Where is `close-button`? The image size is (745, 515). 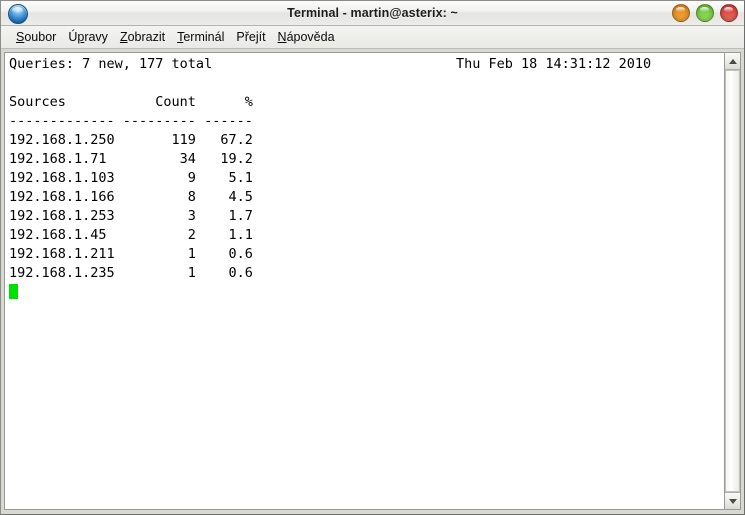 close-button is located at coordinates (729, 13).